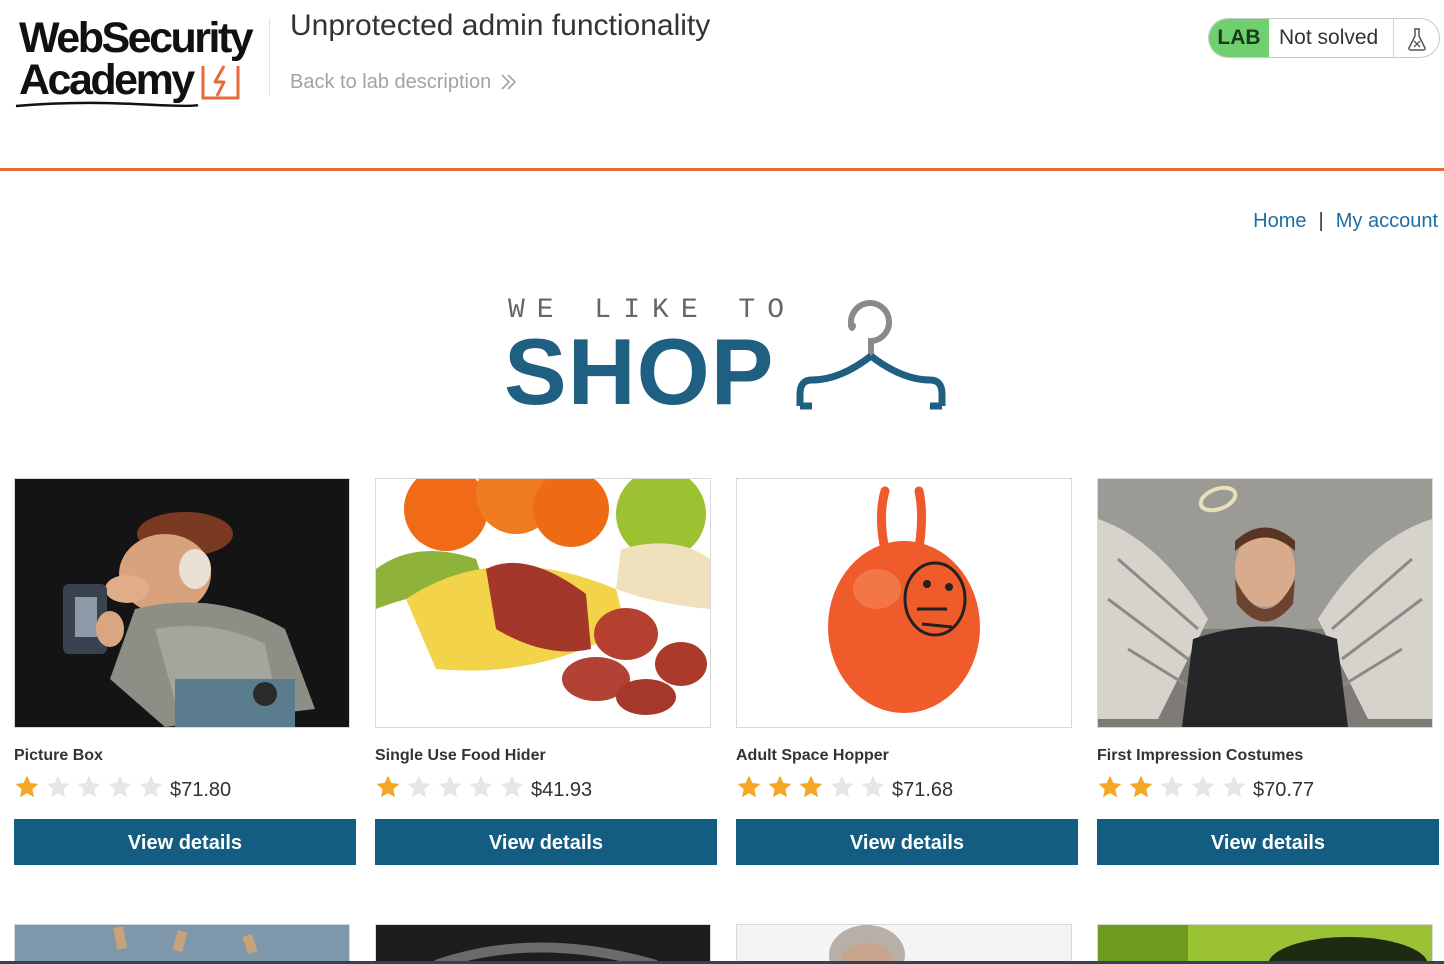 The height and width of the screenshot is (964, 1444). I want to click on product-image-space-hopper, so click(904, 603).